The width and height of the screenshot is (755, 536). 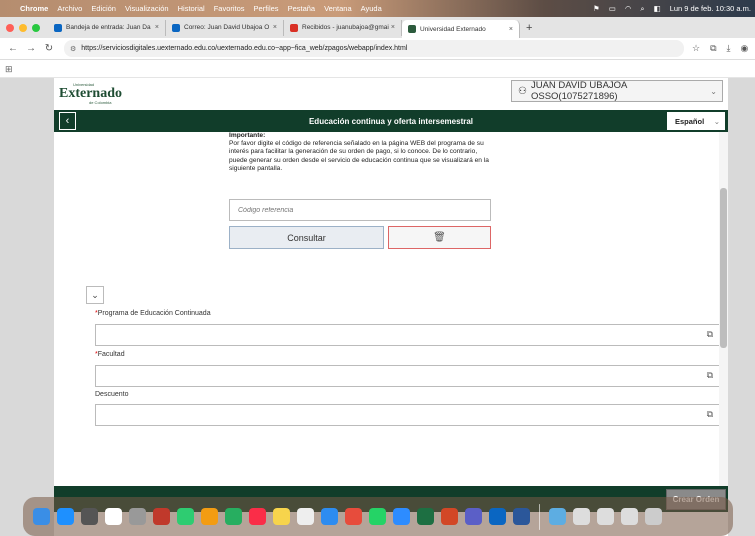 I want to click on forward-arrow-icon: →, so click(x=31, y=48).